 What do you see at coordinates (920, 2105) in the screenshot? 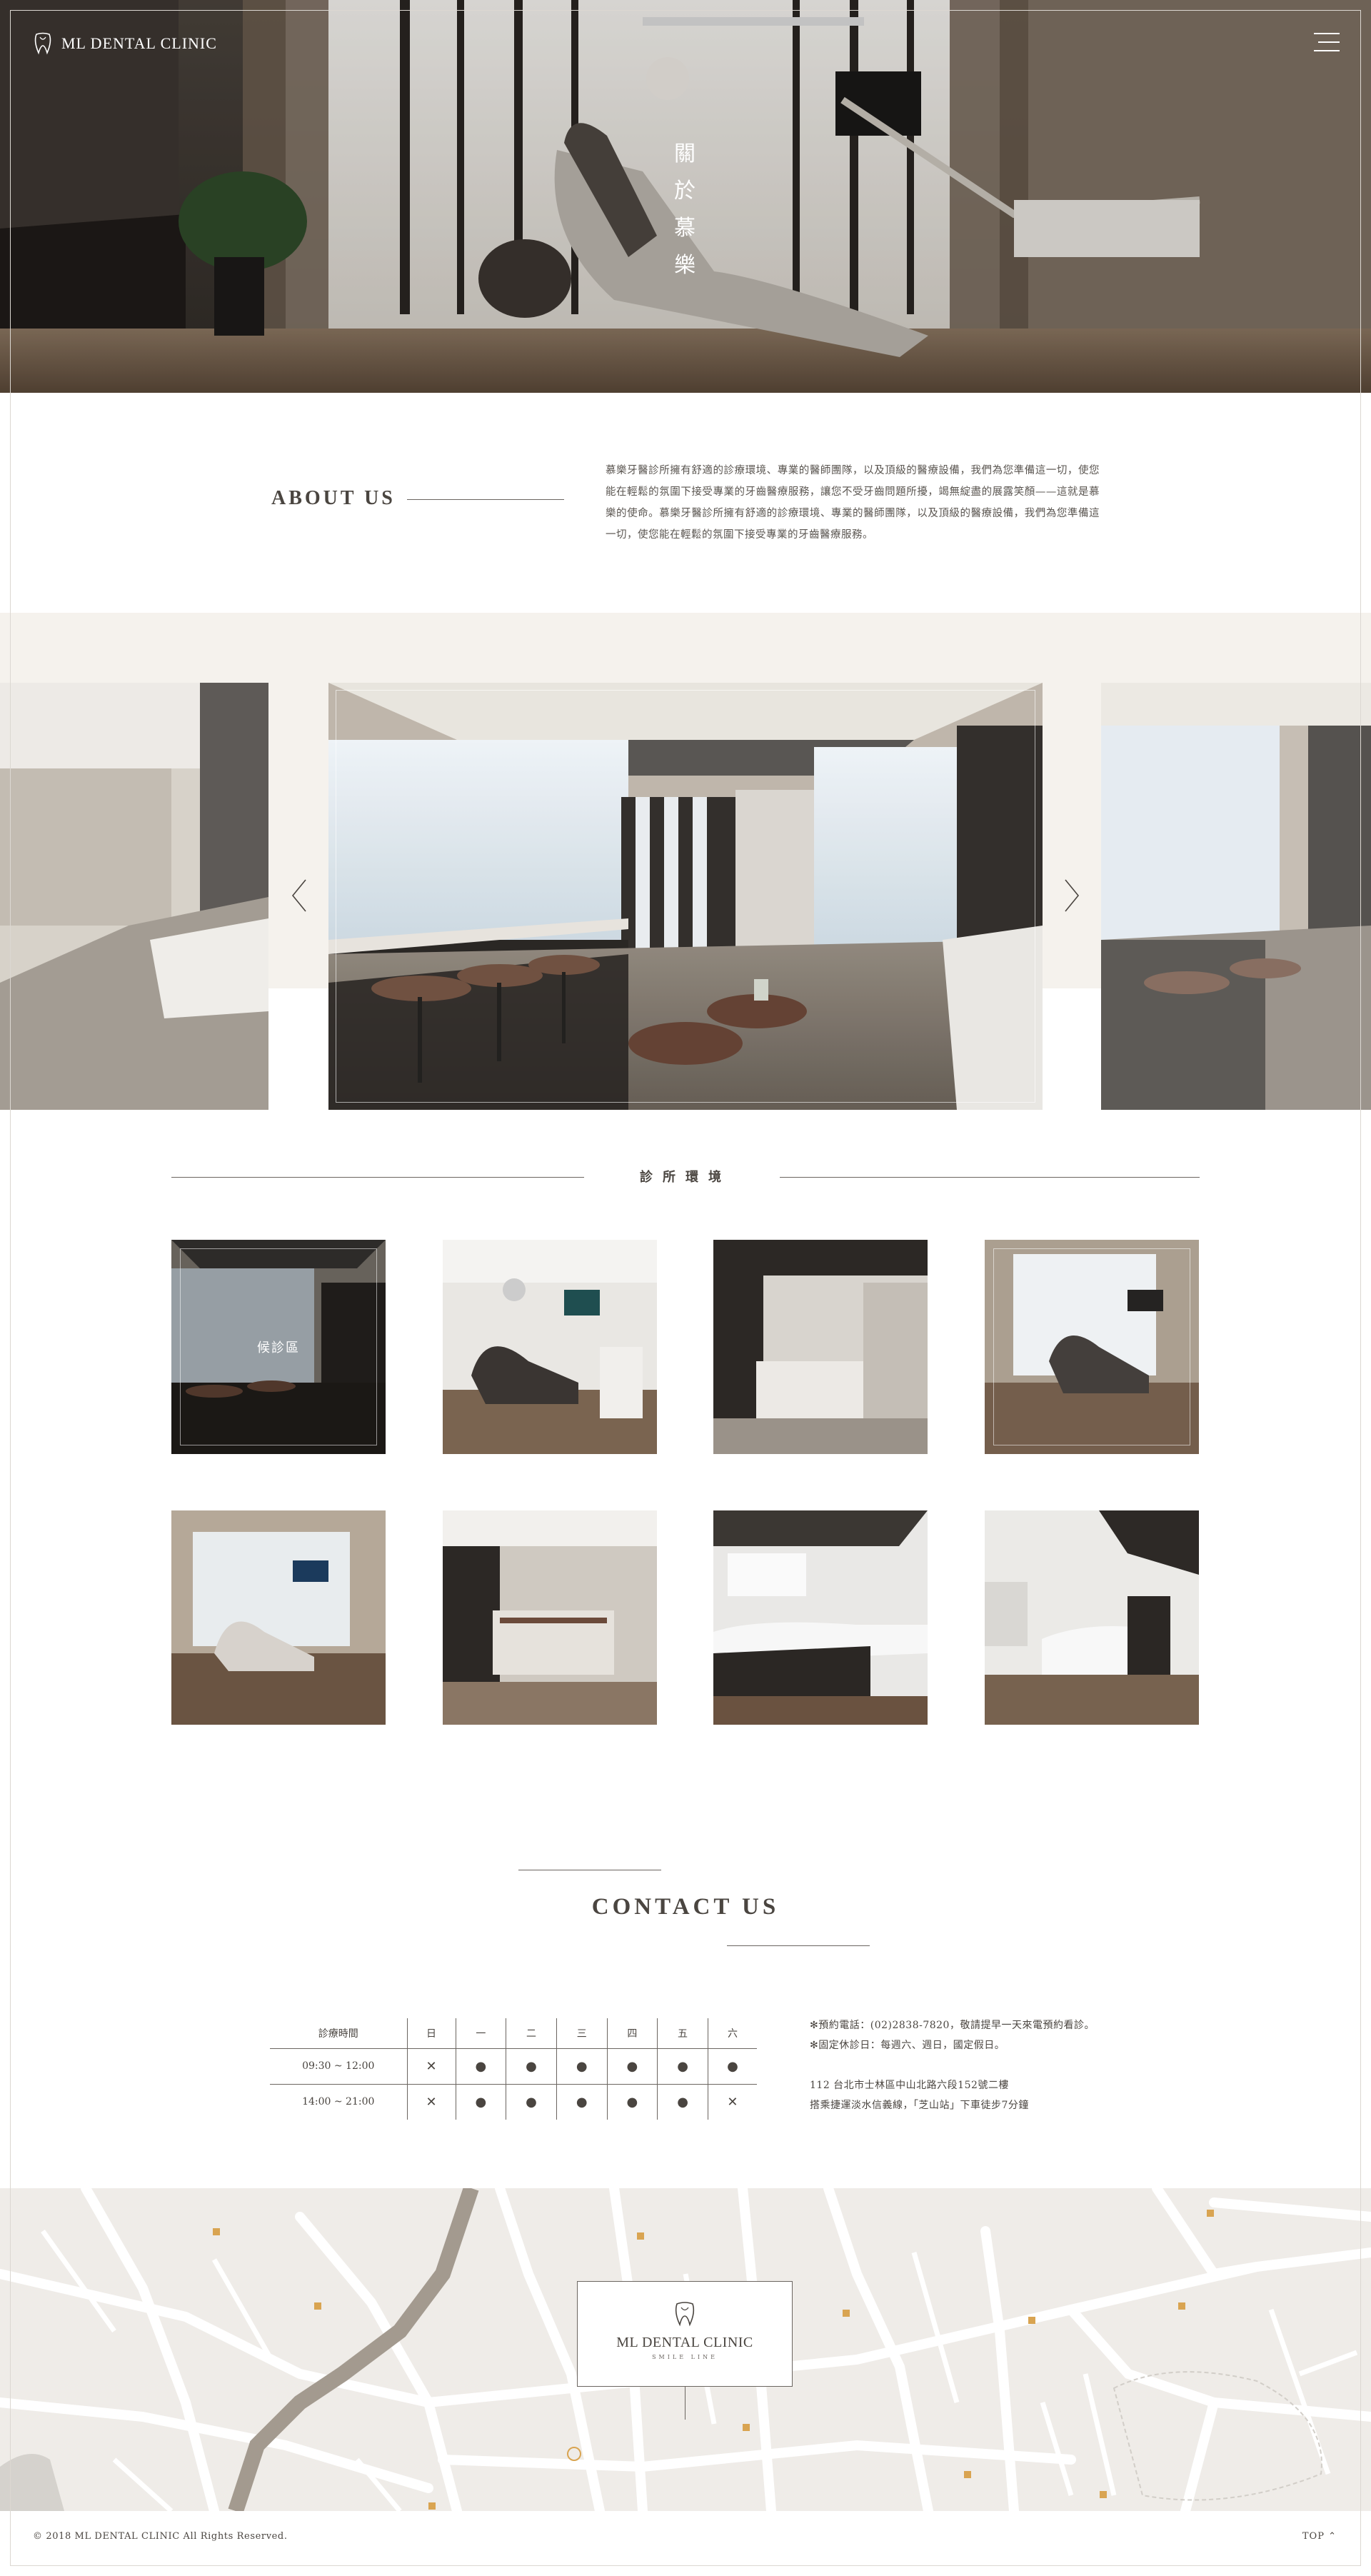
I see `transit-text: 搭乘捷運淡水信義線，「芝山站」下車徒步7分鐘` at bounding box center [920, 2105].